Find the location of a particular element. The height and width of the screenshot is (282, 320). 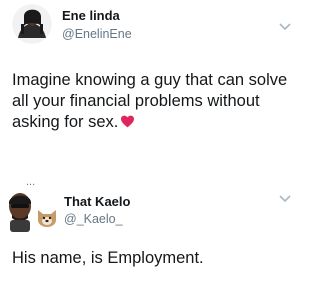

user-handle: @_Kaelo_ is located at coordinates (93, 219).